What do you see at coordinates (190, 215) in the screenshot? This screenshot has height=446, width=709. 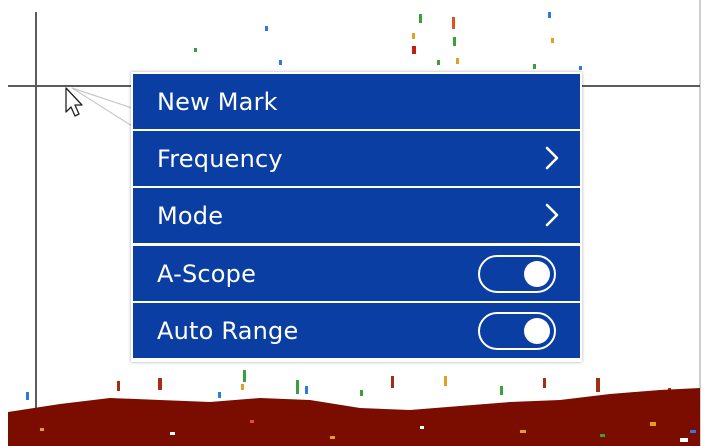 I see `menu-item-label: Mode` at bounding box center [190, 215].